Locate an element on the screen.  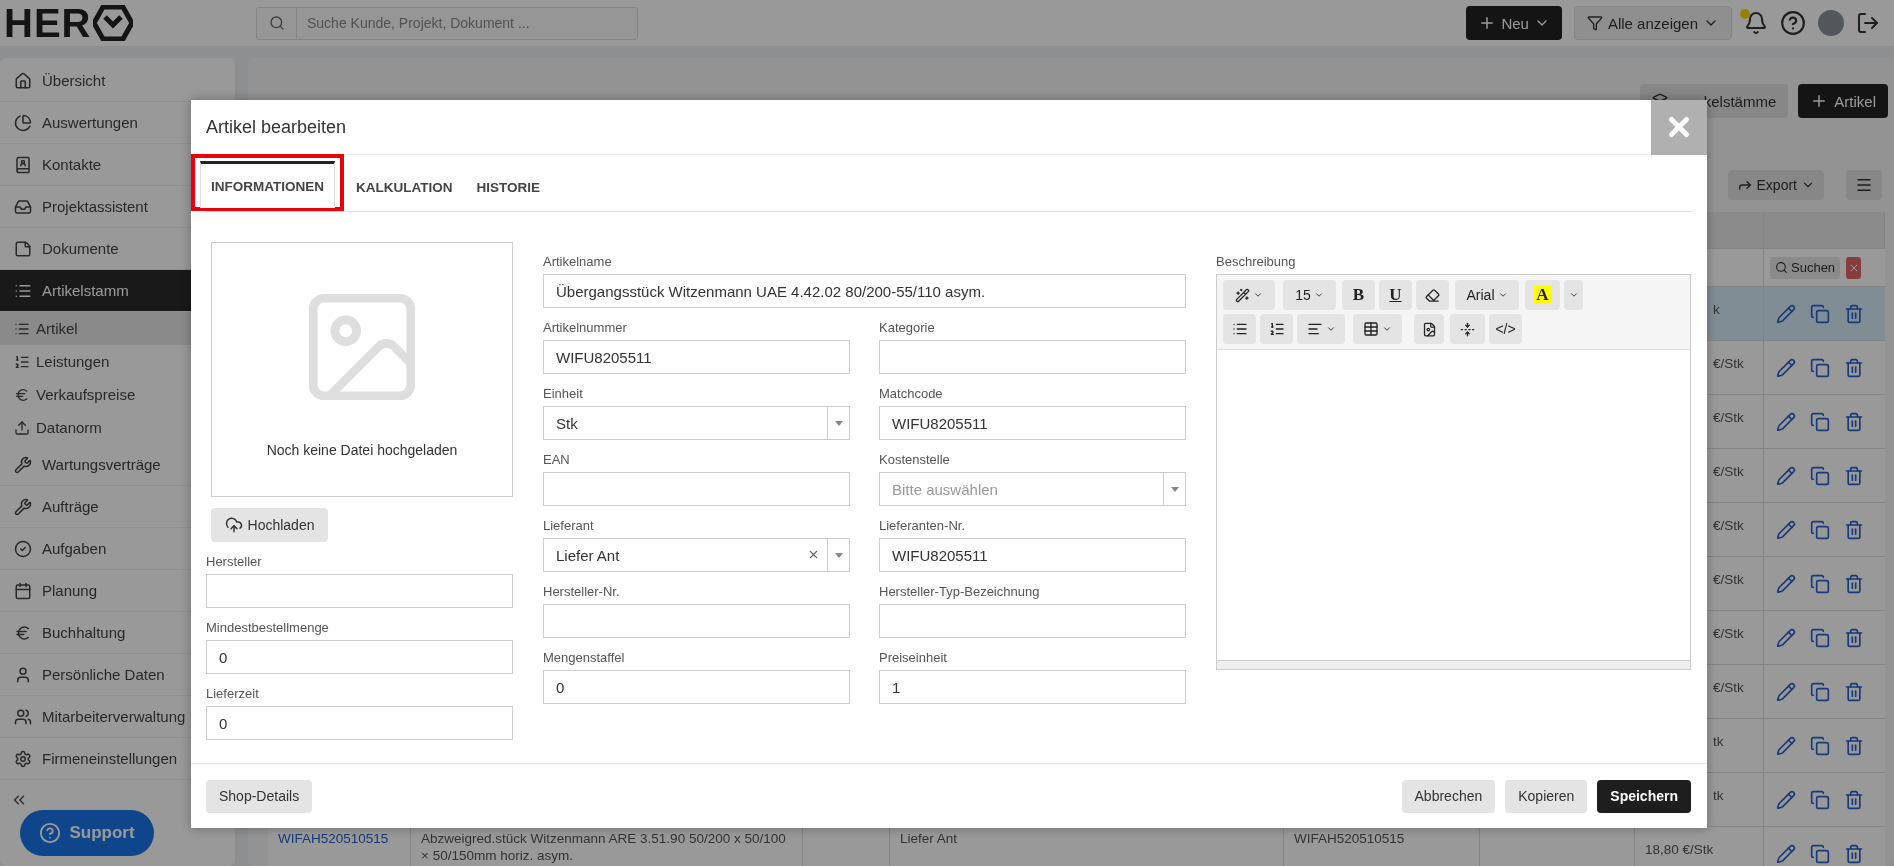
export-button: Export is located at coordinates (1775, 185).